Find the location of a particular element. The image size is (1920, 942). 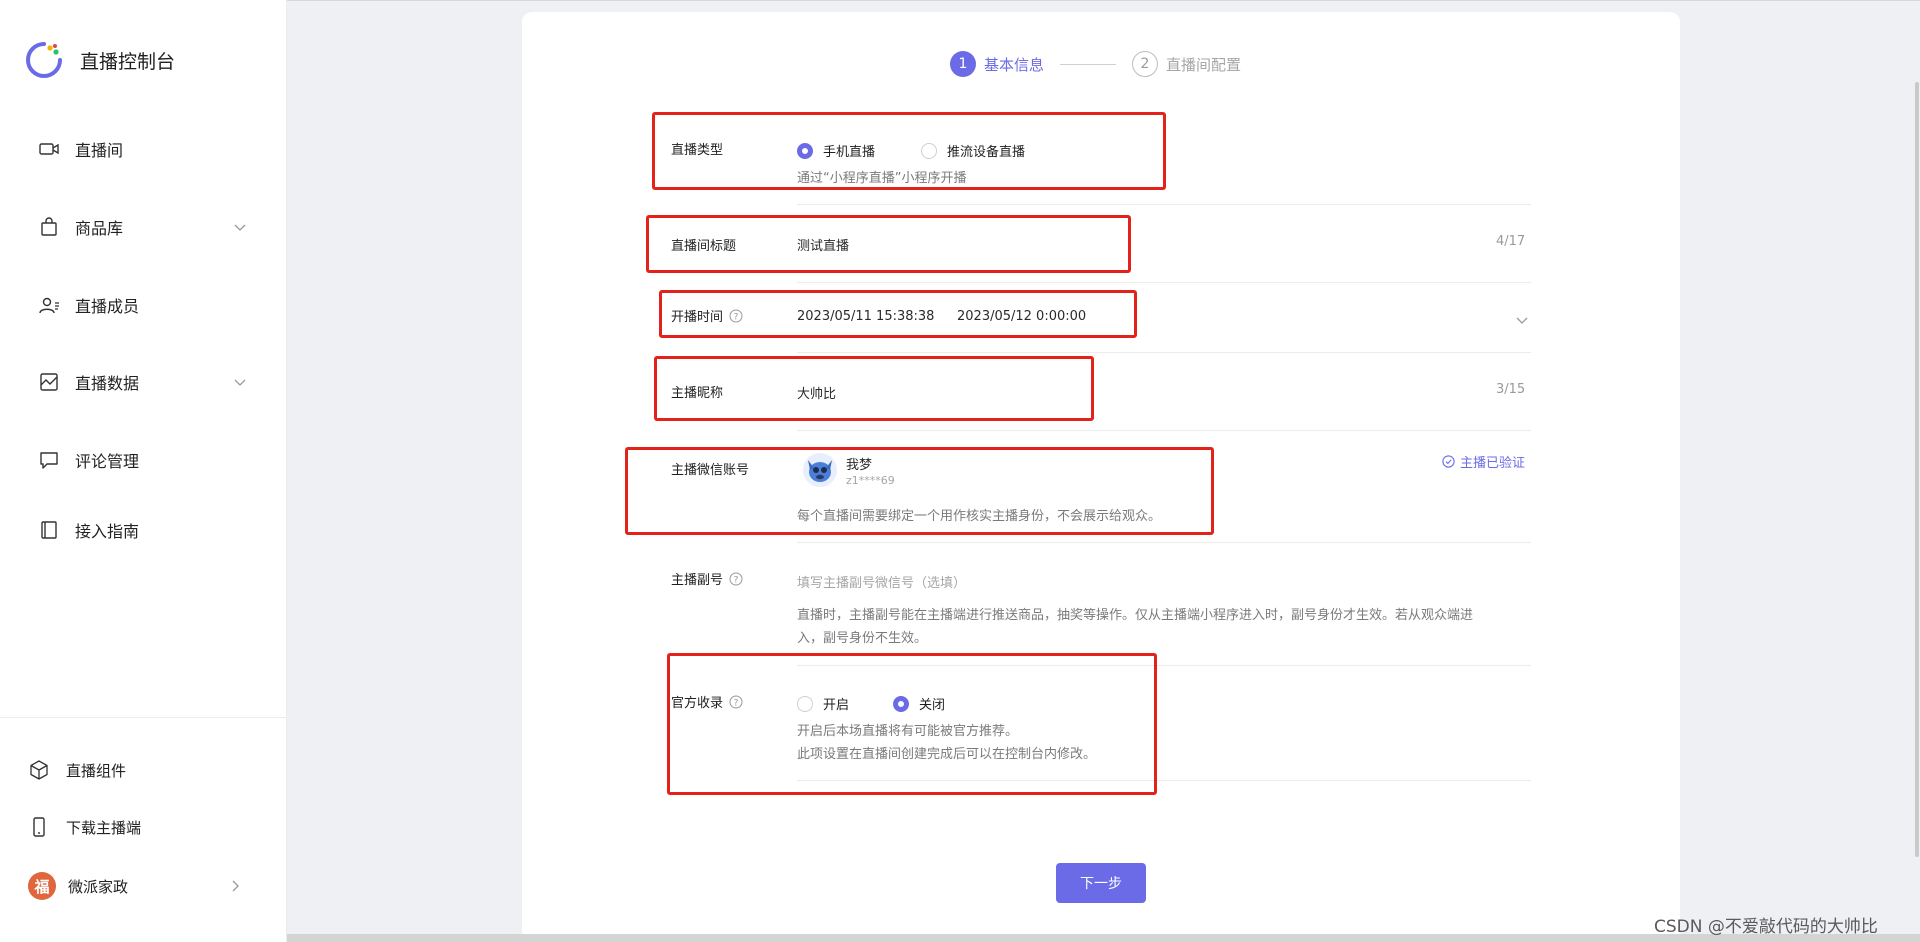

brand: 直播控制台 is located at coordinates (99, 60).